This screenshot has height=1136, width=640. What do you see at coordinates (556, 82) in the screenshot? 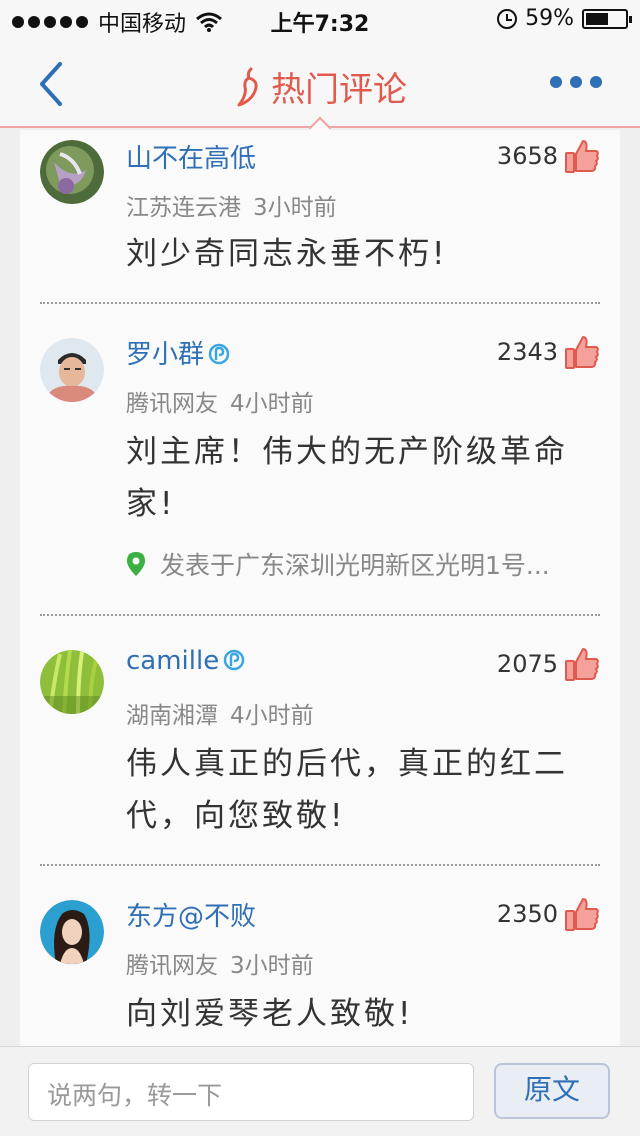
I see `more-dots-icon` at bounding box center [556, 82].